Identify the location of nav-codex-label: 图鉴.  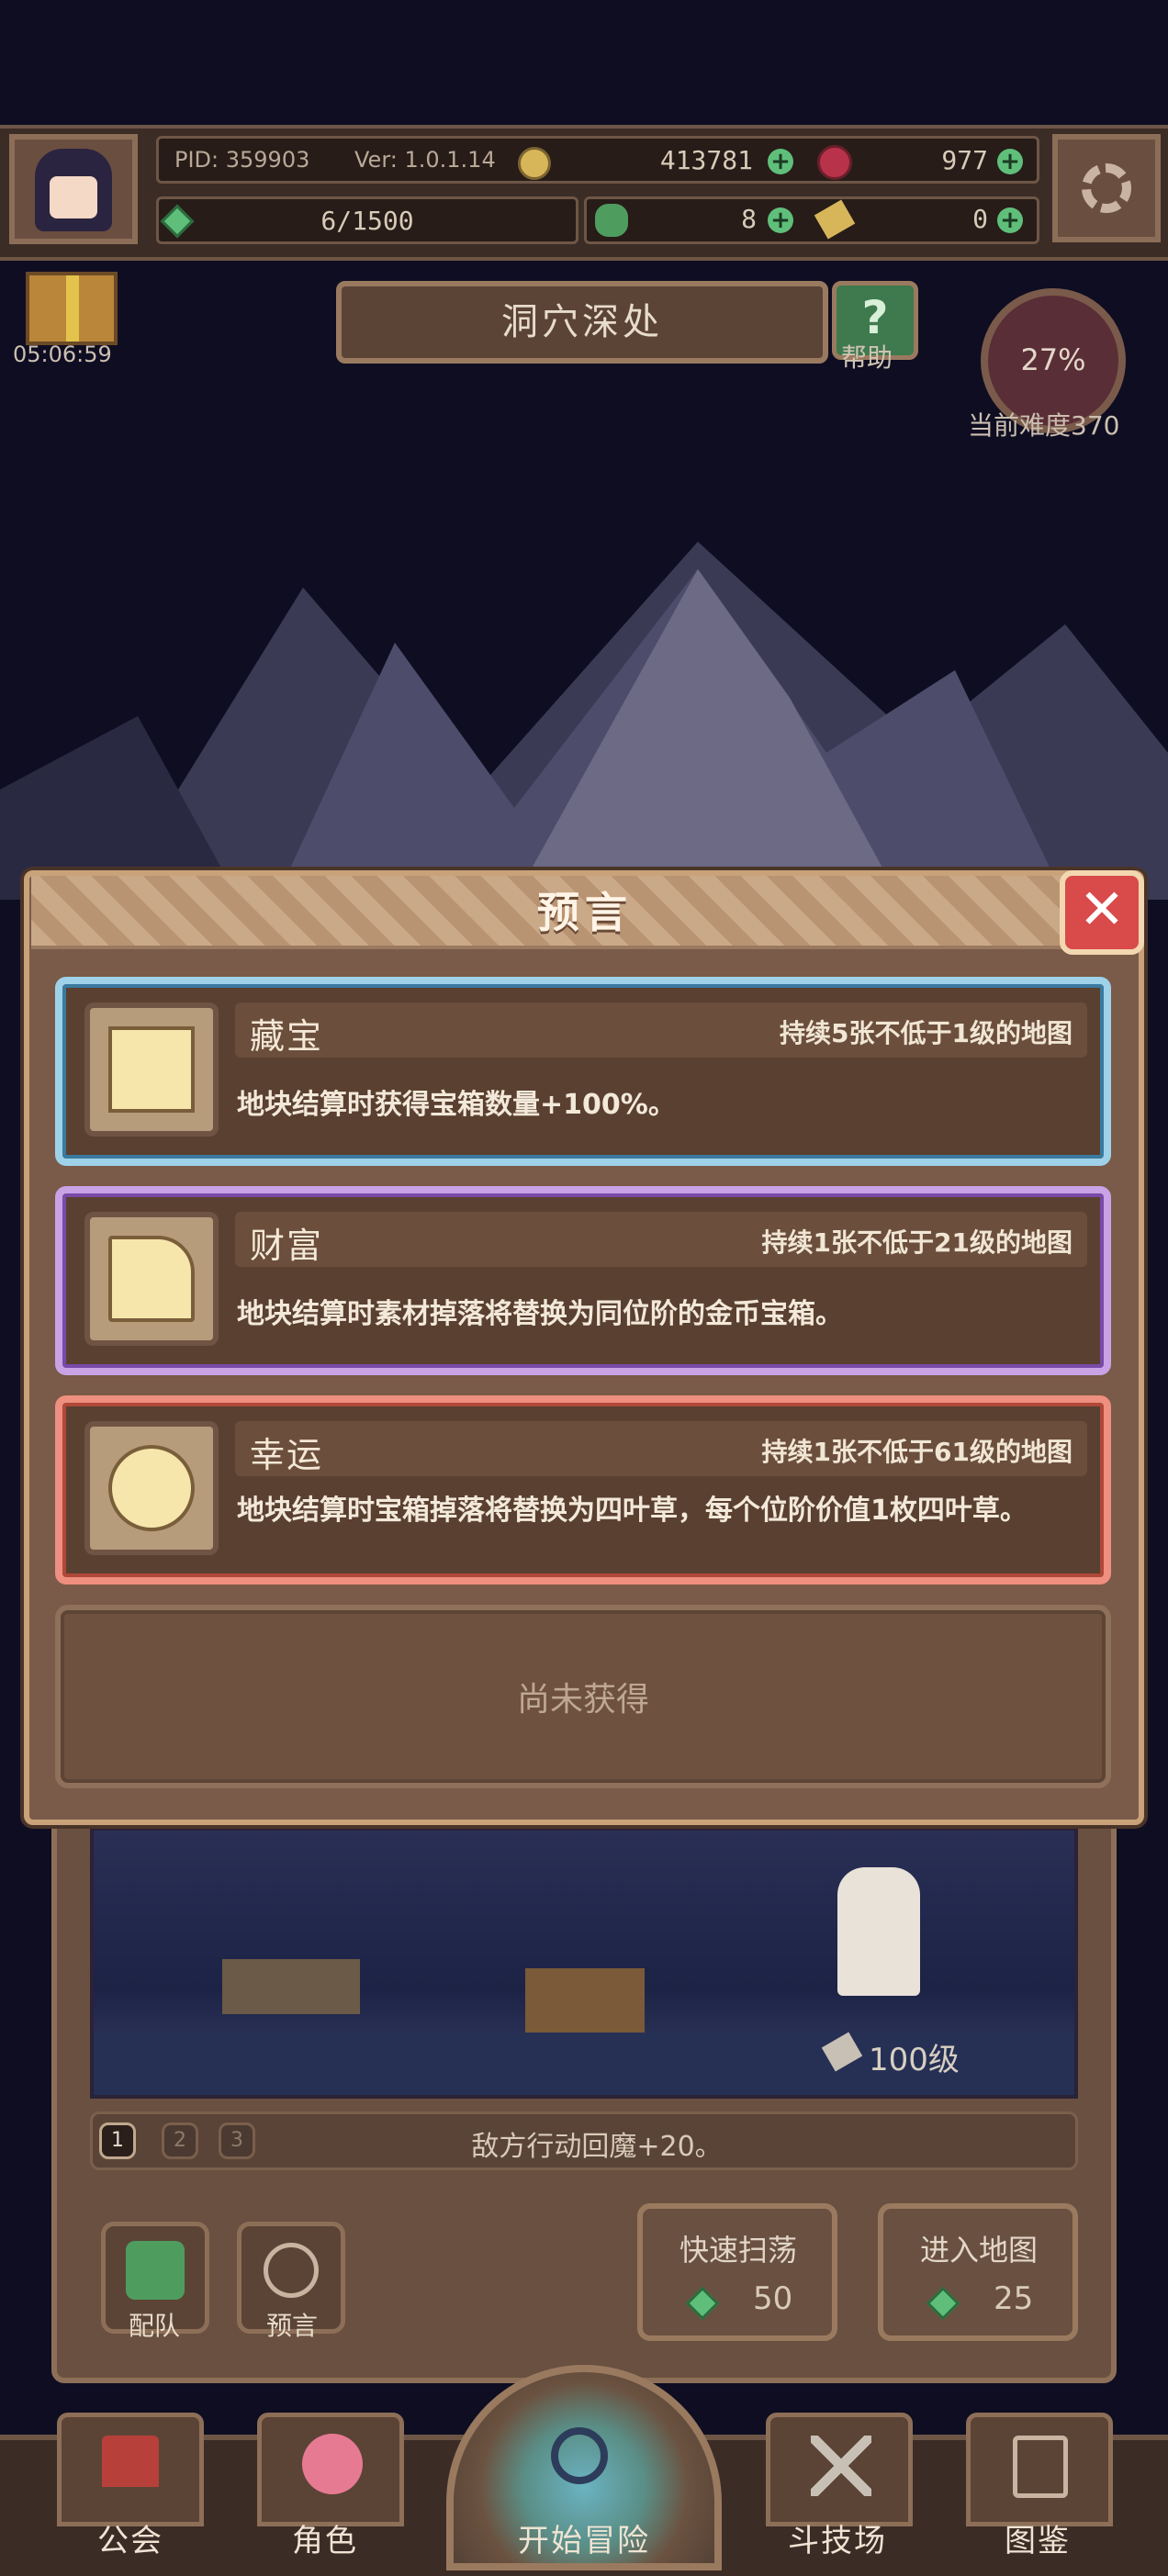
(1038, 2541).